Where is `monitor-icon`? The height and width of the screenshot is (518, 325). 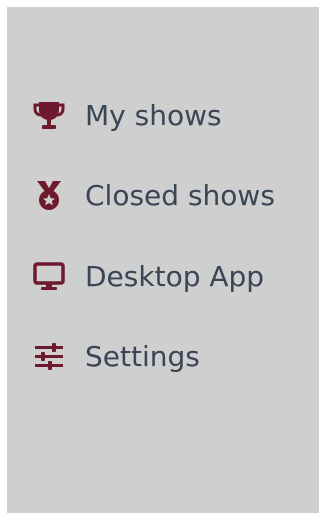
monitor-icon is located at coordinates (49, 276).